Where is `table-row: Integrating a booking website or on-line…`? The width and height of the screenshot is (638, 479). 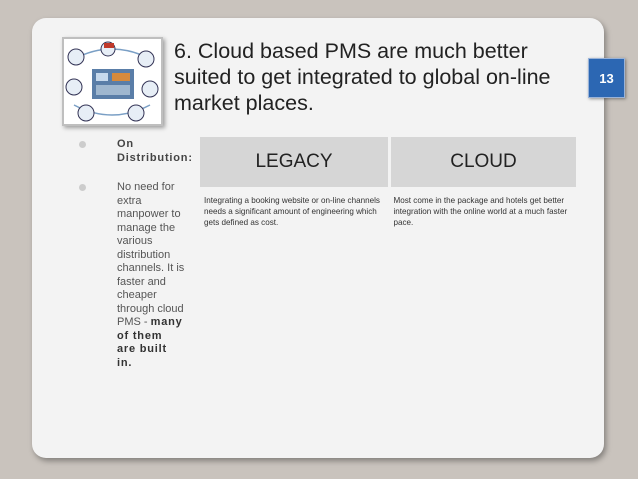
table-row: Integrating a booking website or on-line… is located at coordinates (388, 207).